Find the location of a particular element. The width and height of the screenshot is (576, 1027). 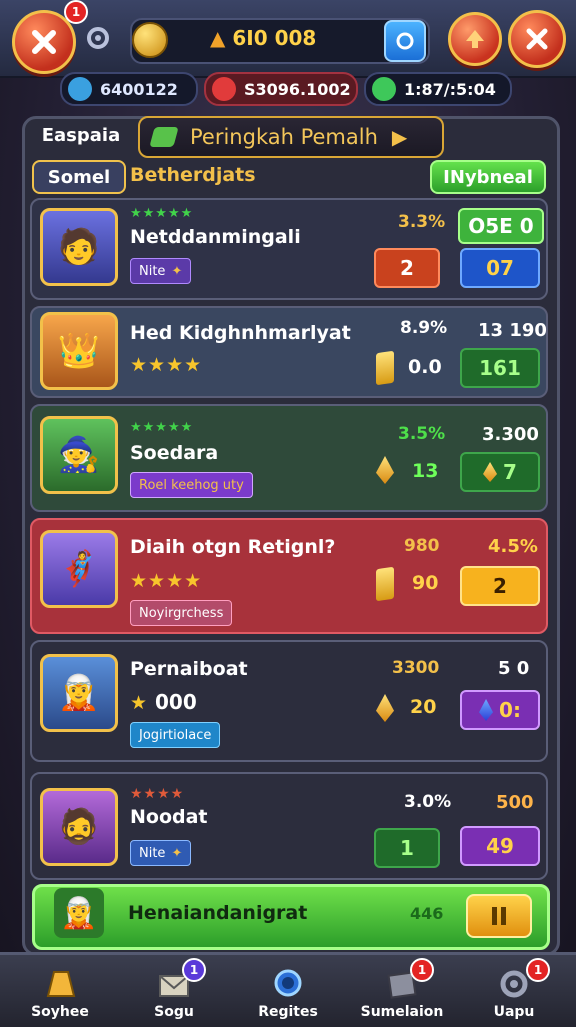

currency-amount: 6I0 008 is located at coordinates (274, 38).